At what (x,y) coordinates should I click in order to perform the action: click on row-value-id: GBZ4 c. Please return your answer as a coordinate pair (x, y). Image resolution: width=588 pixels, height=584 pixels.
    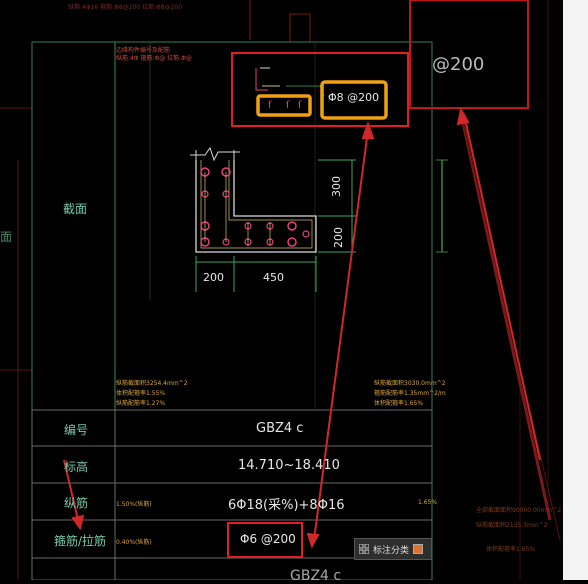
    Looking at the image, I should click on (280, 428).